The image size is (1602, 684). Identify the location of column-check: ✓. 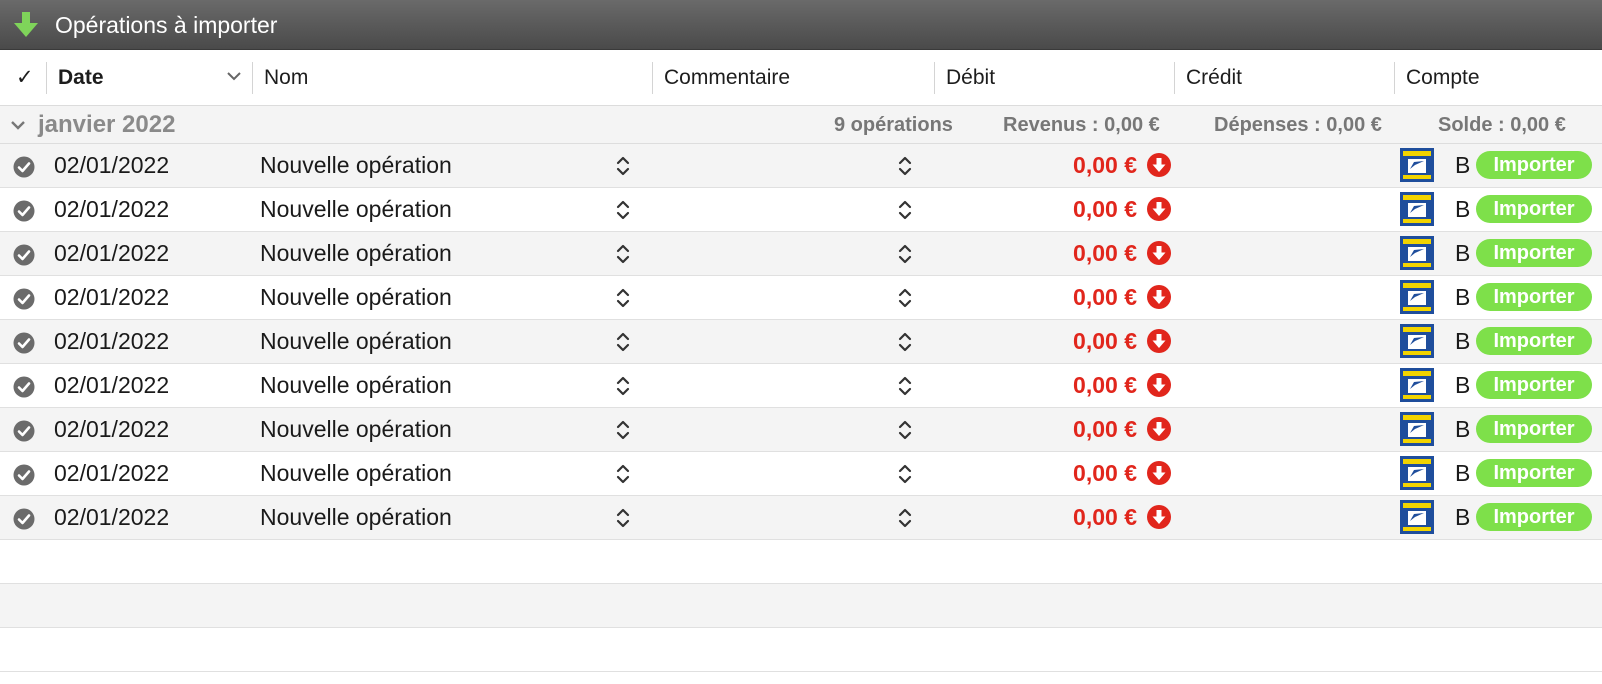
(31, 78).